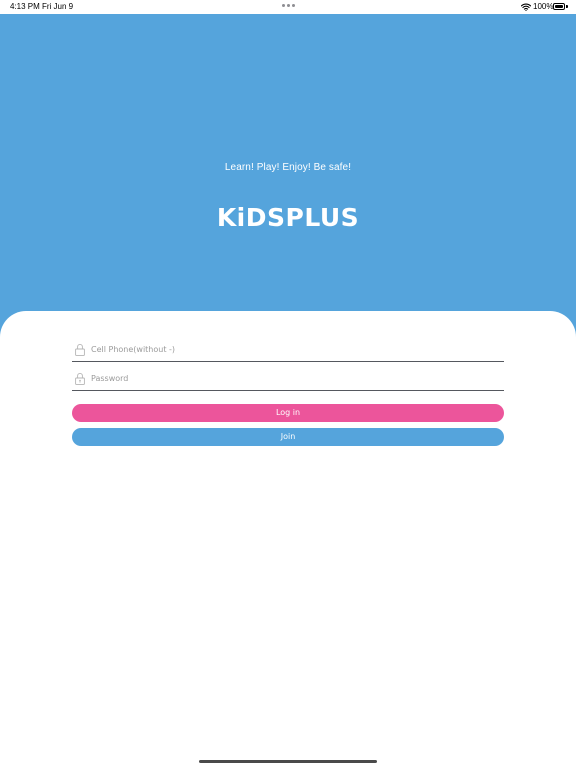 The image size is (576, 768). What do you see at coordinates (288, 167) in the screenshot?
I see `tagline: Learn! Play! Enjoy! Be safe!` at bounding box center [288, 167].